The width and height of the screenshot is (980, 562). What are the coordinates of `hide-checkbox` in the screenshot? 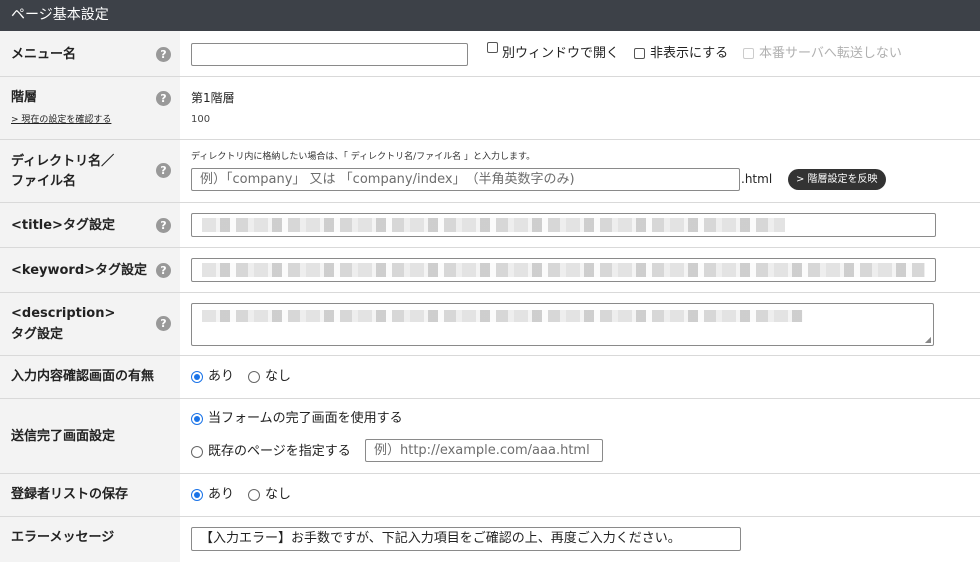 It's located at (639, 53).